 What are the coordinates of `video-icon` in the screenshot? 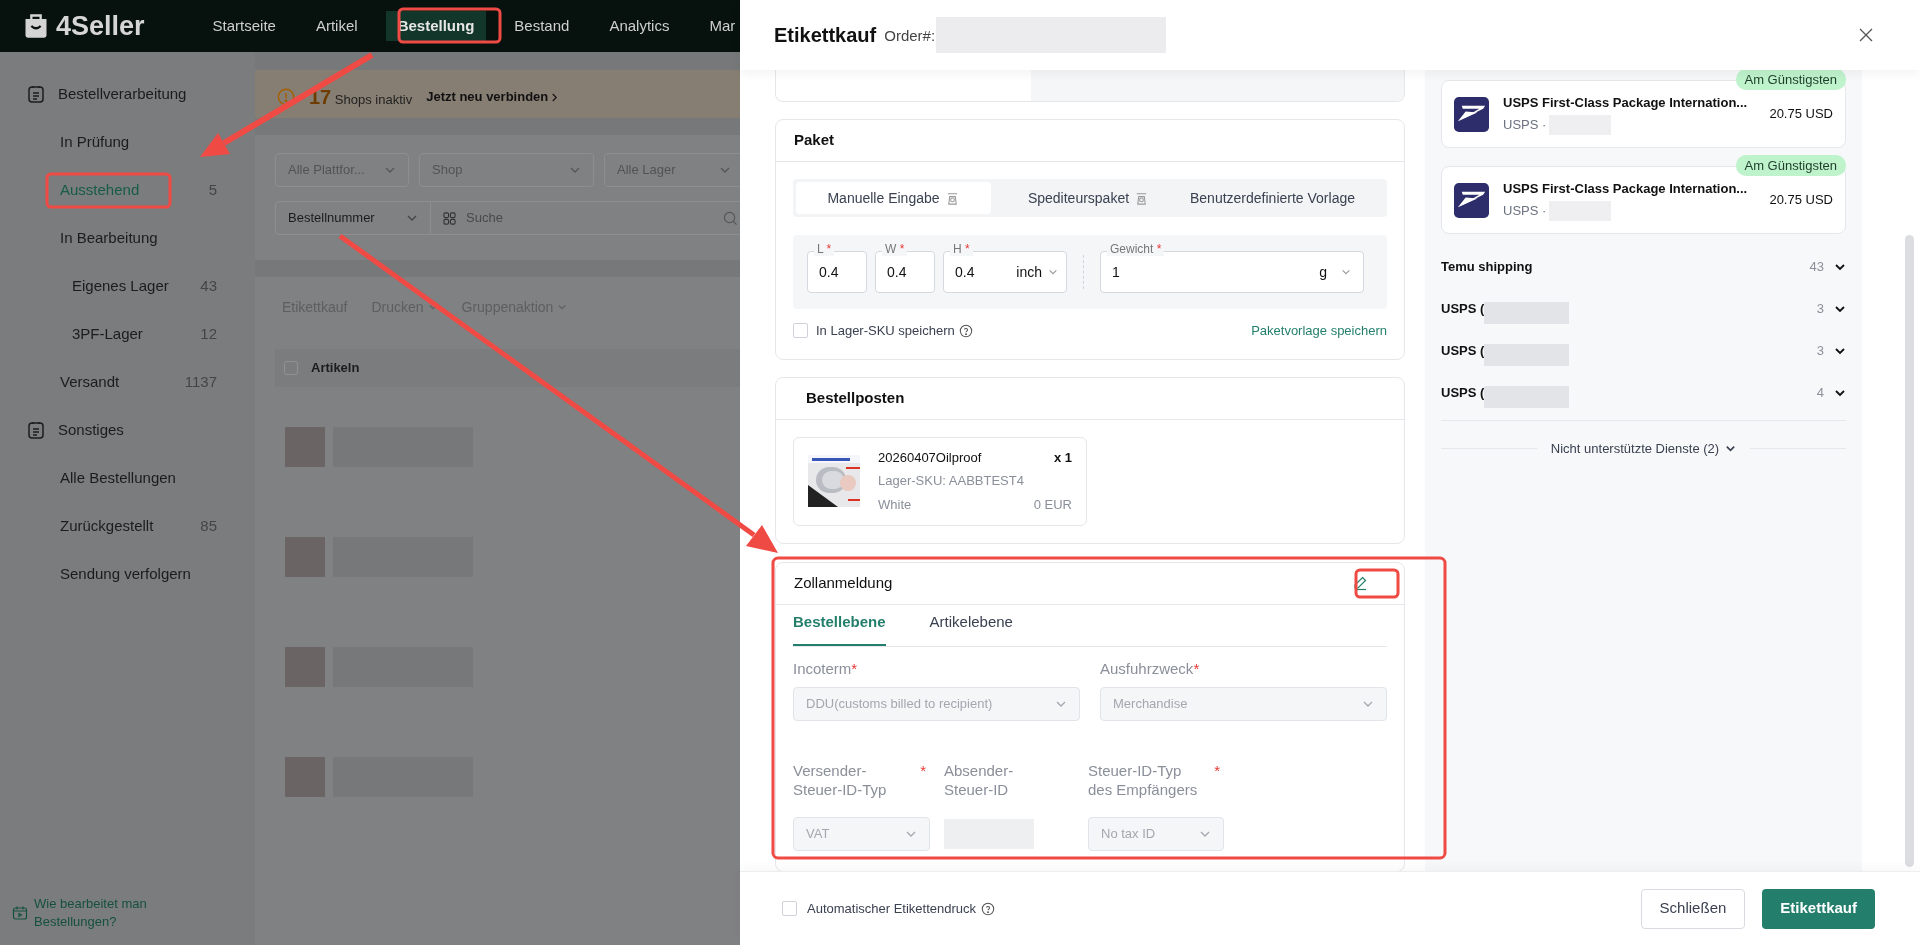 It's located at (20, 913).